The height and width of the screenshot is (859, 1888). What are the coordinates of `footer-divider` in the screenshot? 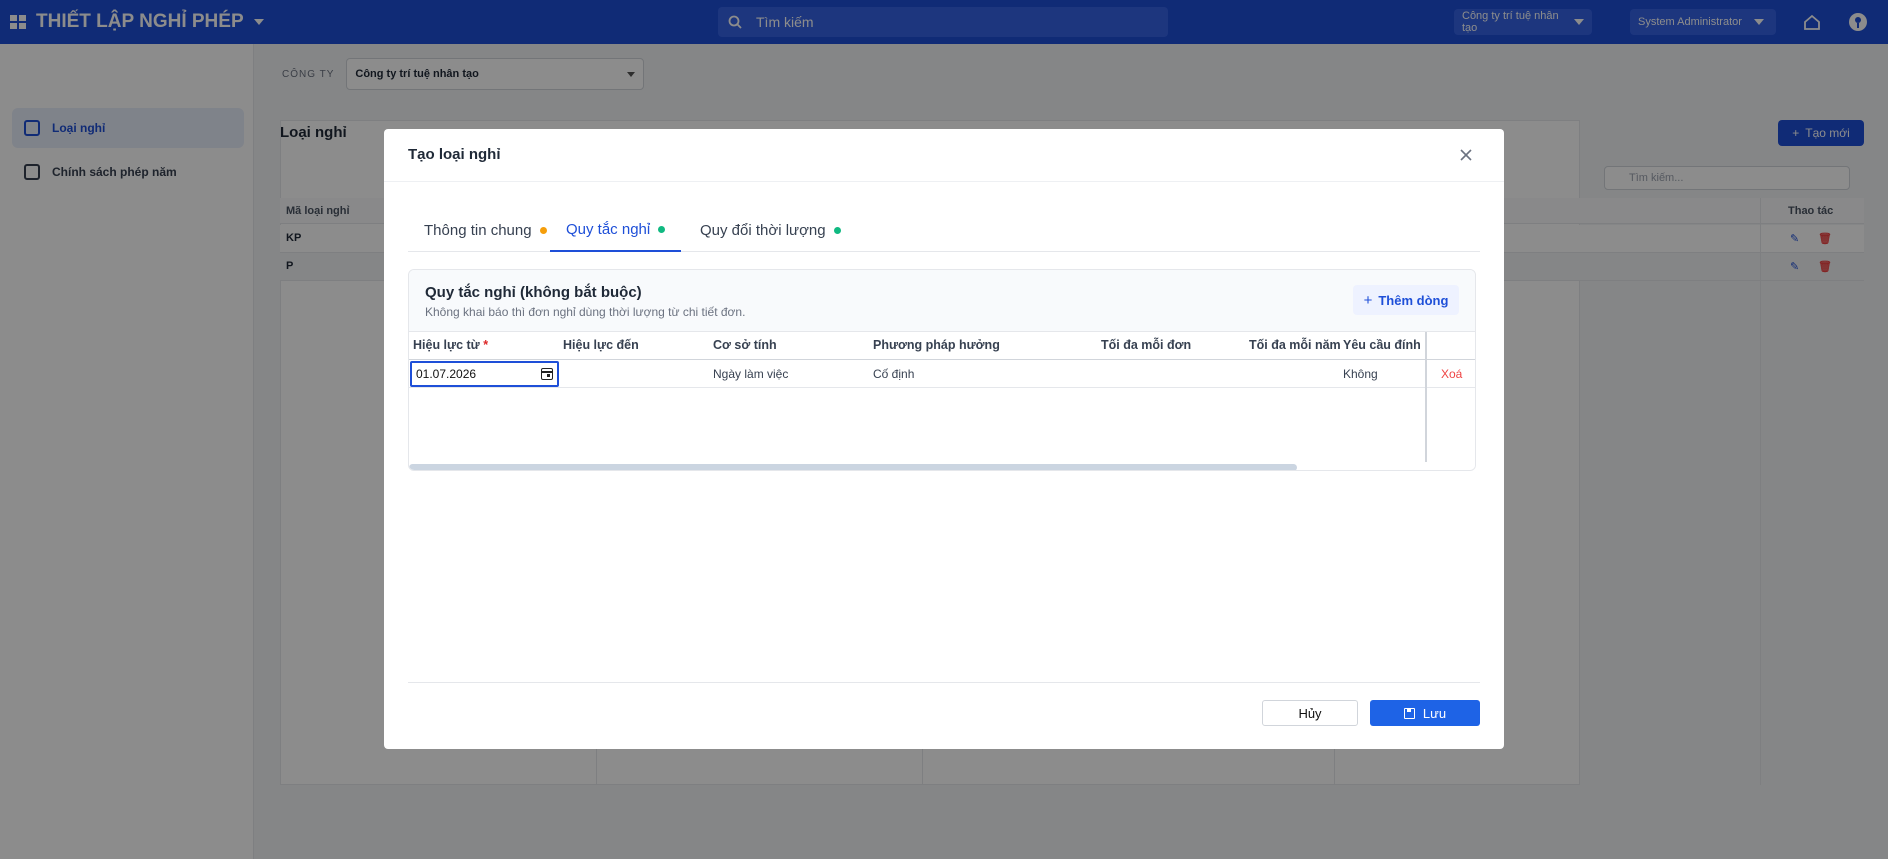 It's located at (944, 682).